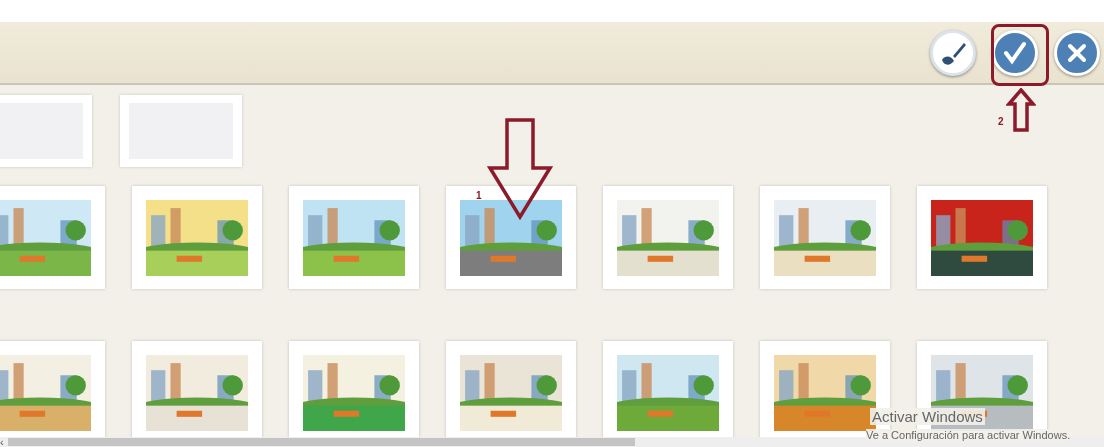  Describe the element at coordinates (479, 195) in the screenshot. I see `annotation-number: 1` at that location.